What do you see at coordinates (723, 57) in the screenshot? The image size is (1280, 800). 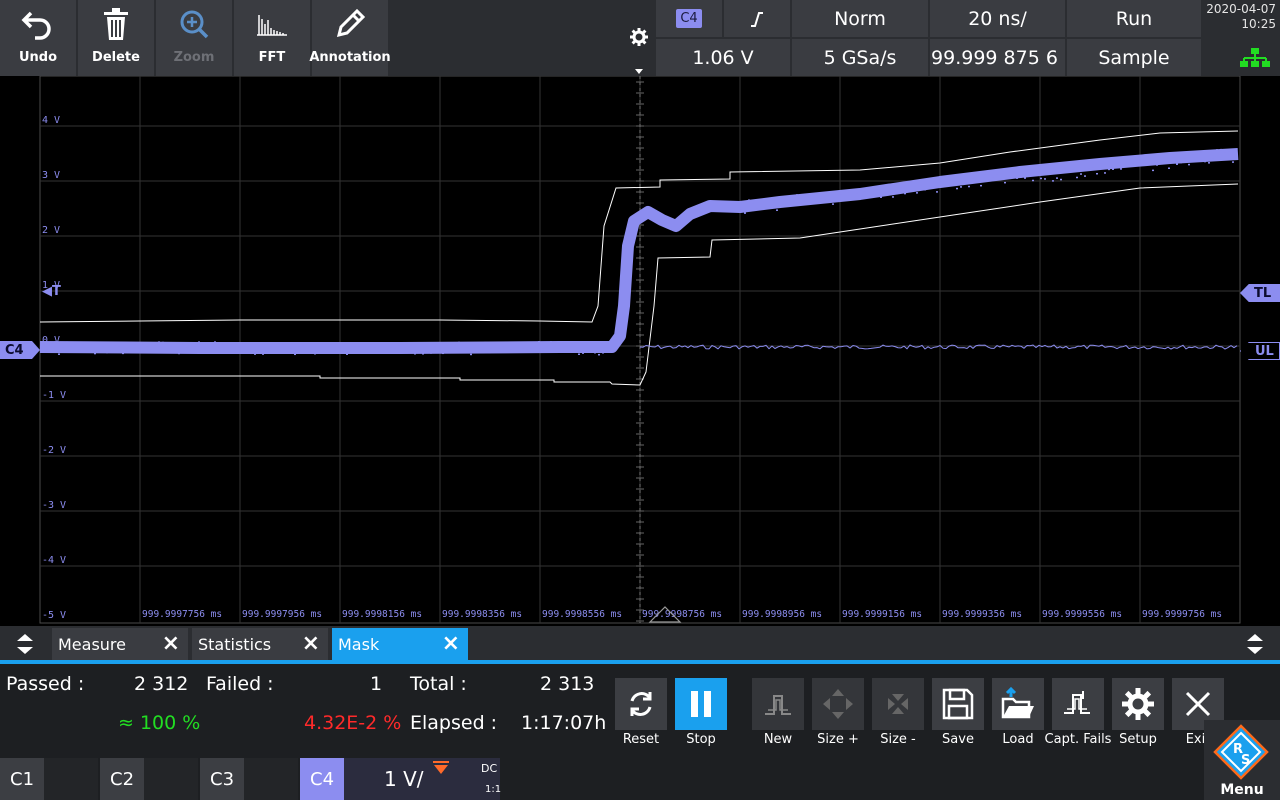 I see `trigger-level: 1.06 V` at bounding box center [723, 57].